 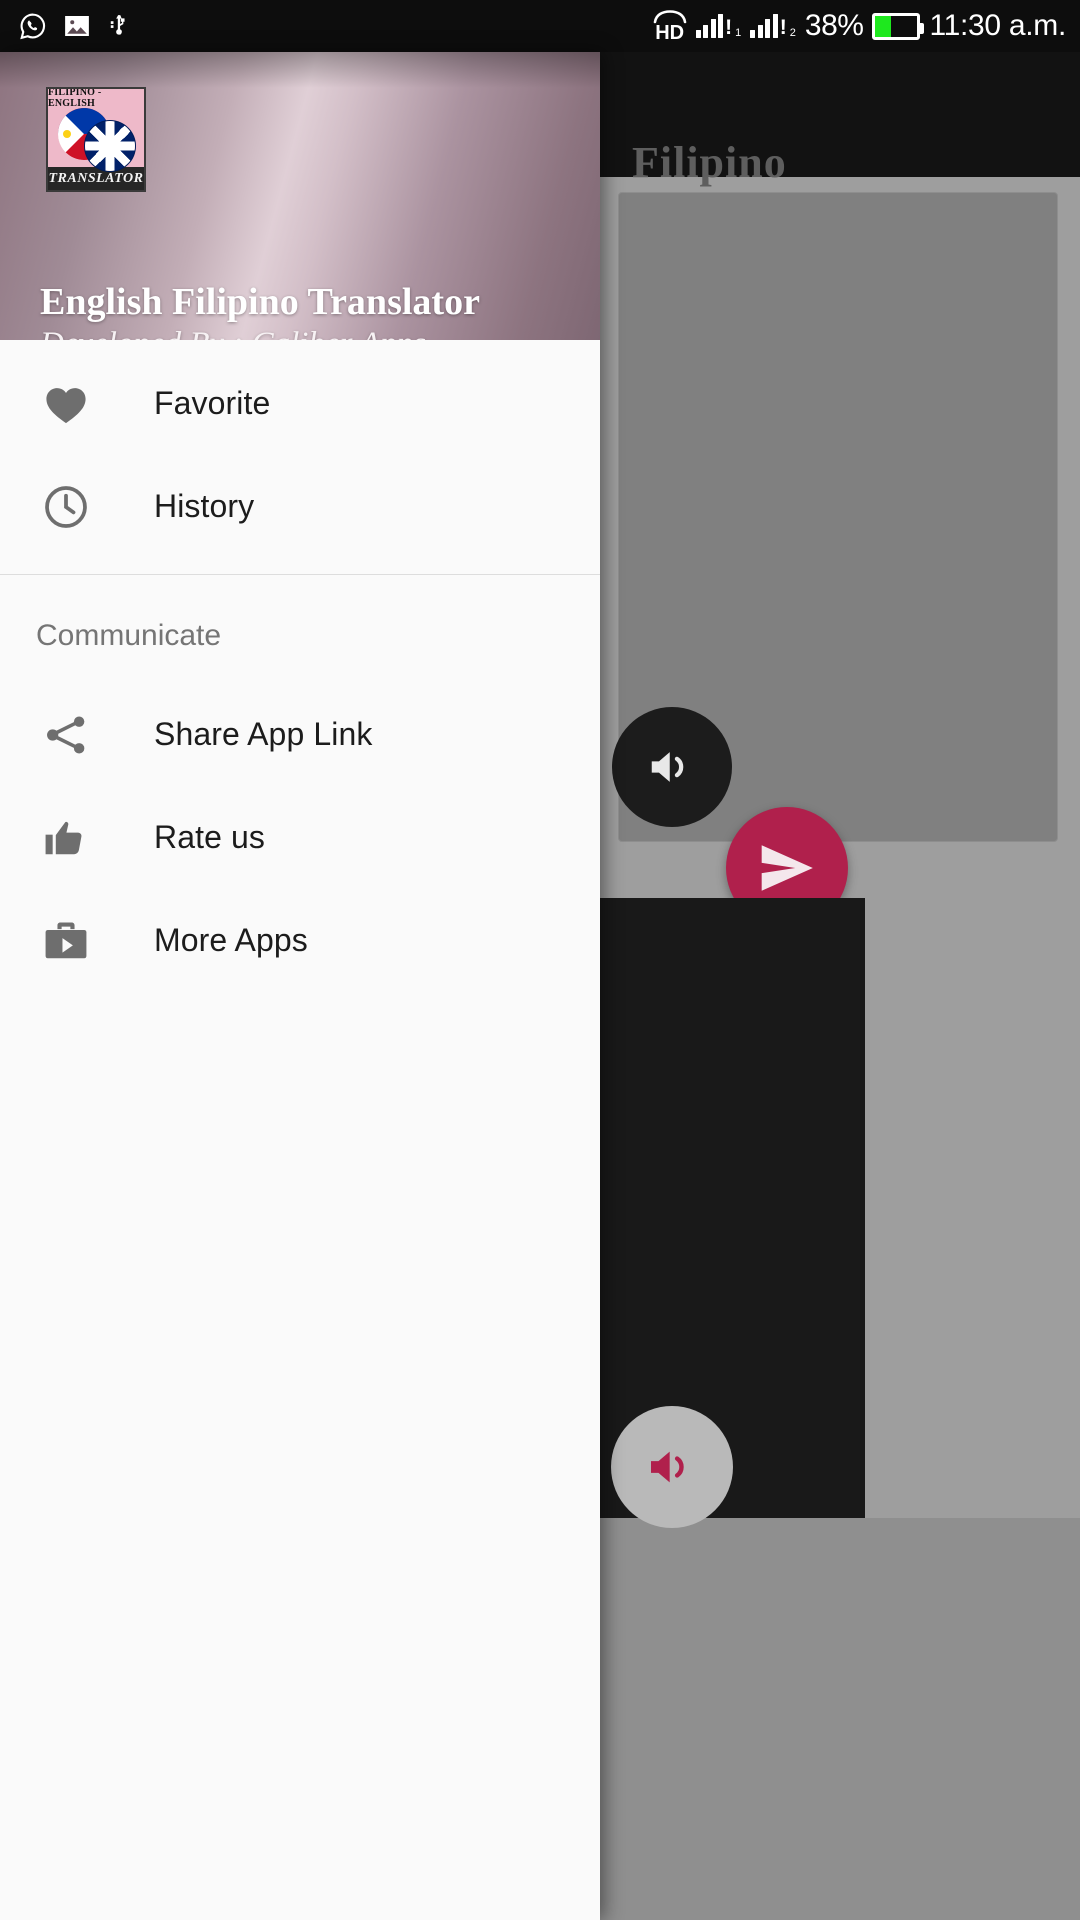 What do you see at coordinates (783, 27) in the screenshot?
I see `sim2-alert-label: !` at bounding box center [783, 27].